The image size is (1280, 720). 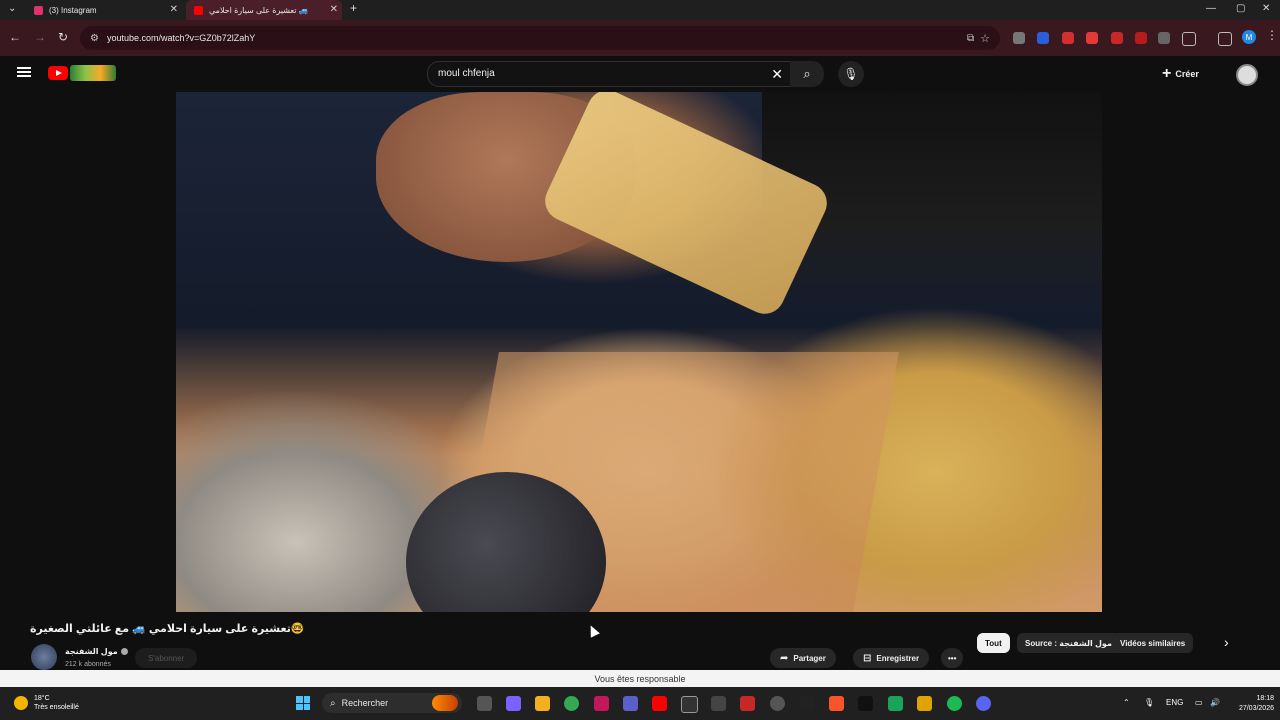 What do you see at coordinates (983, 703) in the screenshot?
I see `discord-icon` at bounding box center [983, 703].